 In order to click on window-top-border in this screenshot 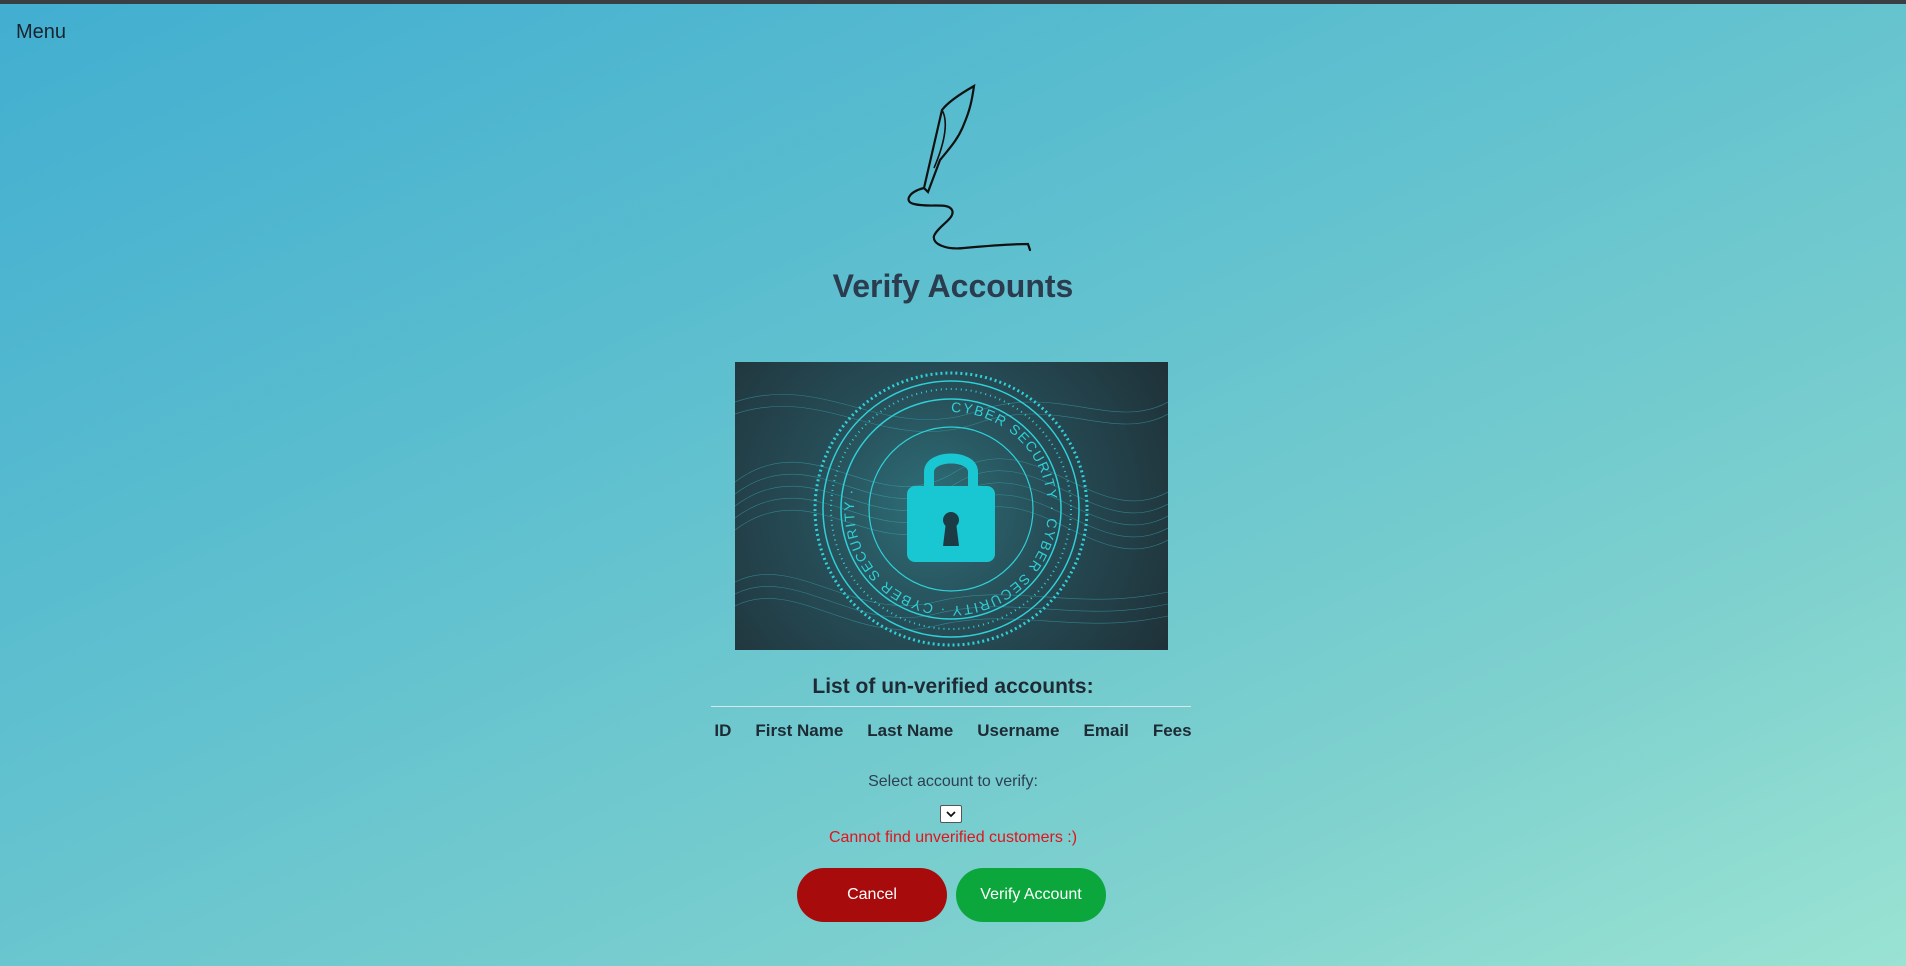, I will do `click(953, 2)`.